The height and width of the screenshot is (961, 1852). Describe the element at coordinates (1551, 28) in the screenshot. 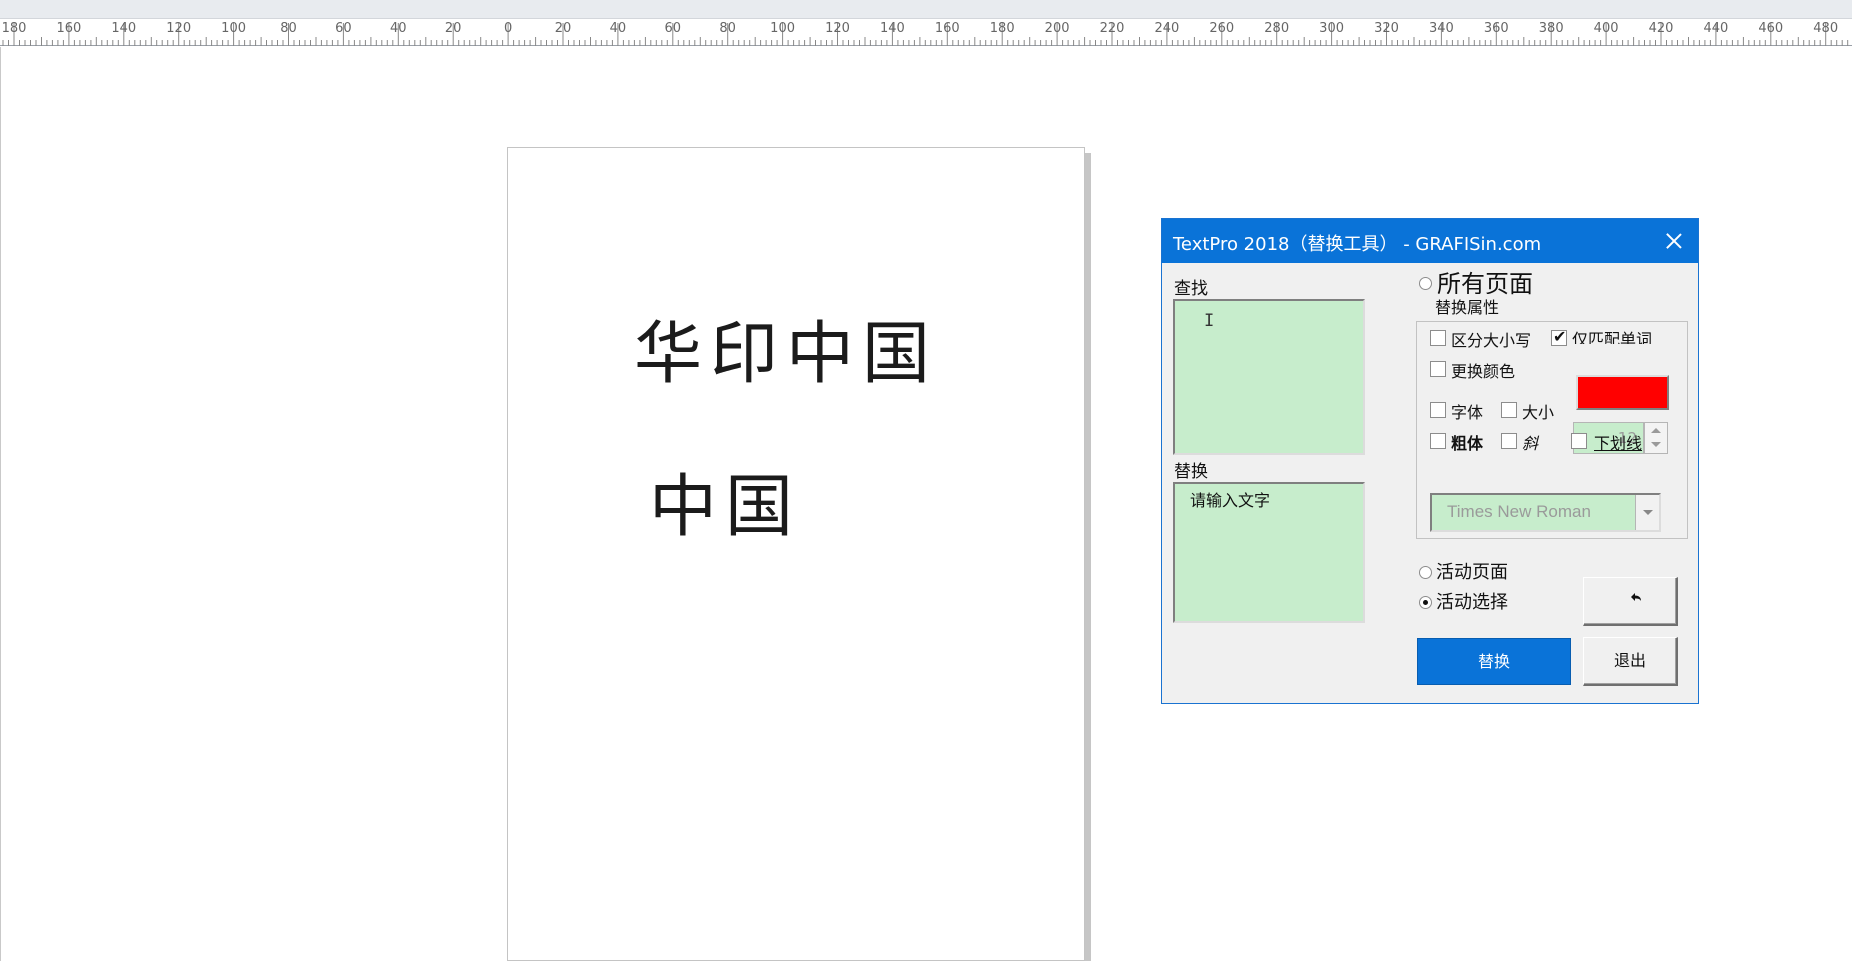

I see `ruler-label: 380` at that location.